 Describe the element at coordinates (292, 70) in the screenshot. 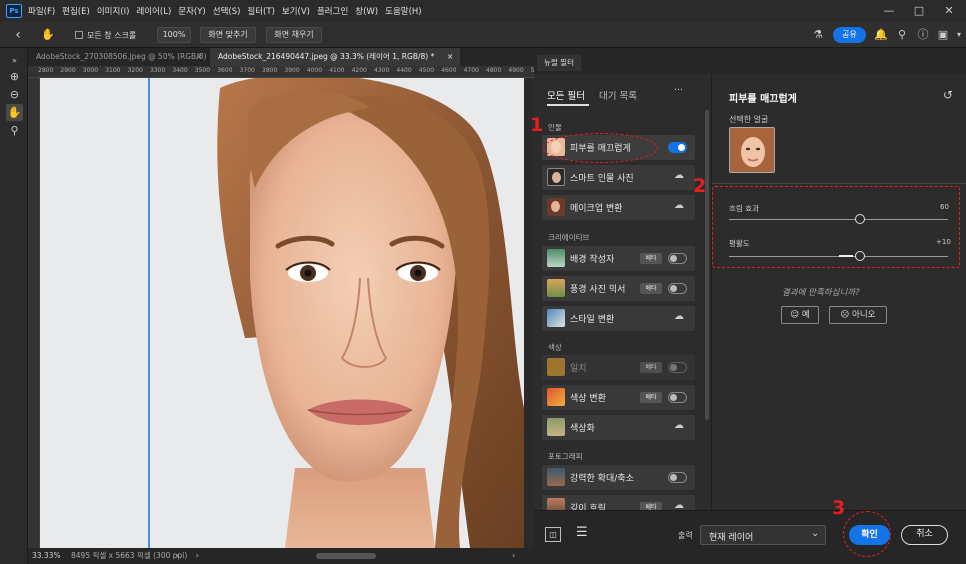

I see `ruler-tick-label: 3900` at that location.